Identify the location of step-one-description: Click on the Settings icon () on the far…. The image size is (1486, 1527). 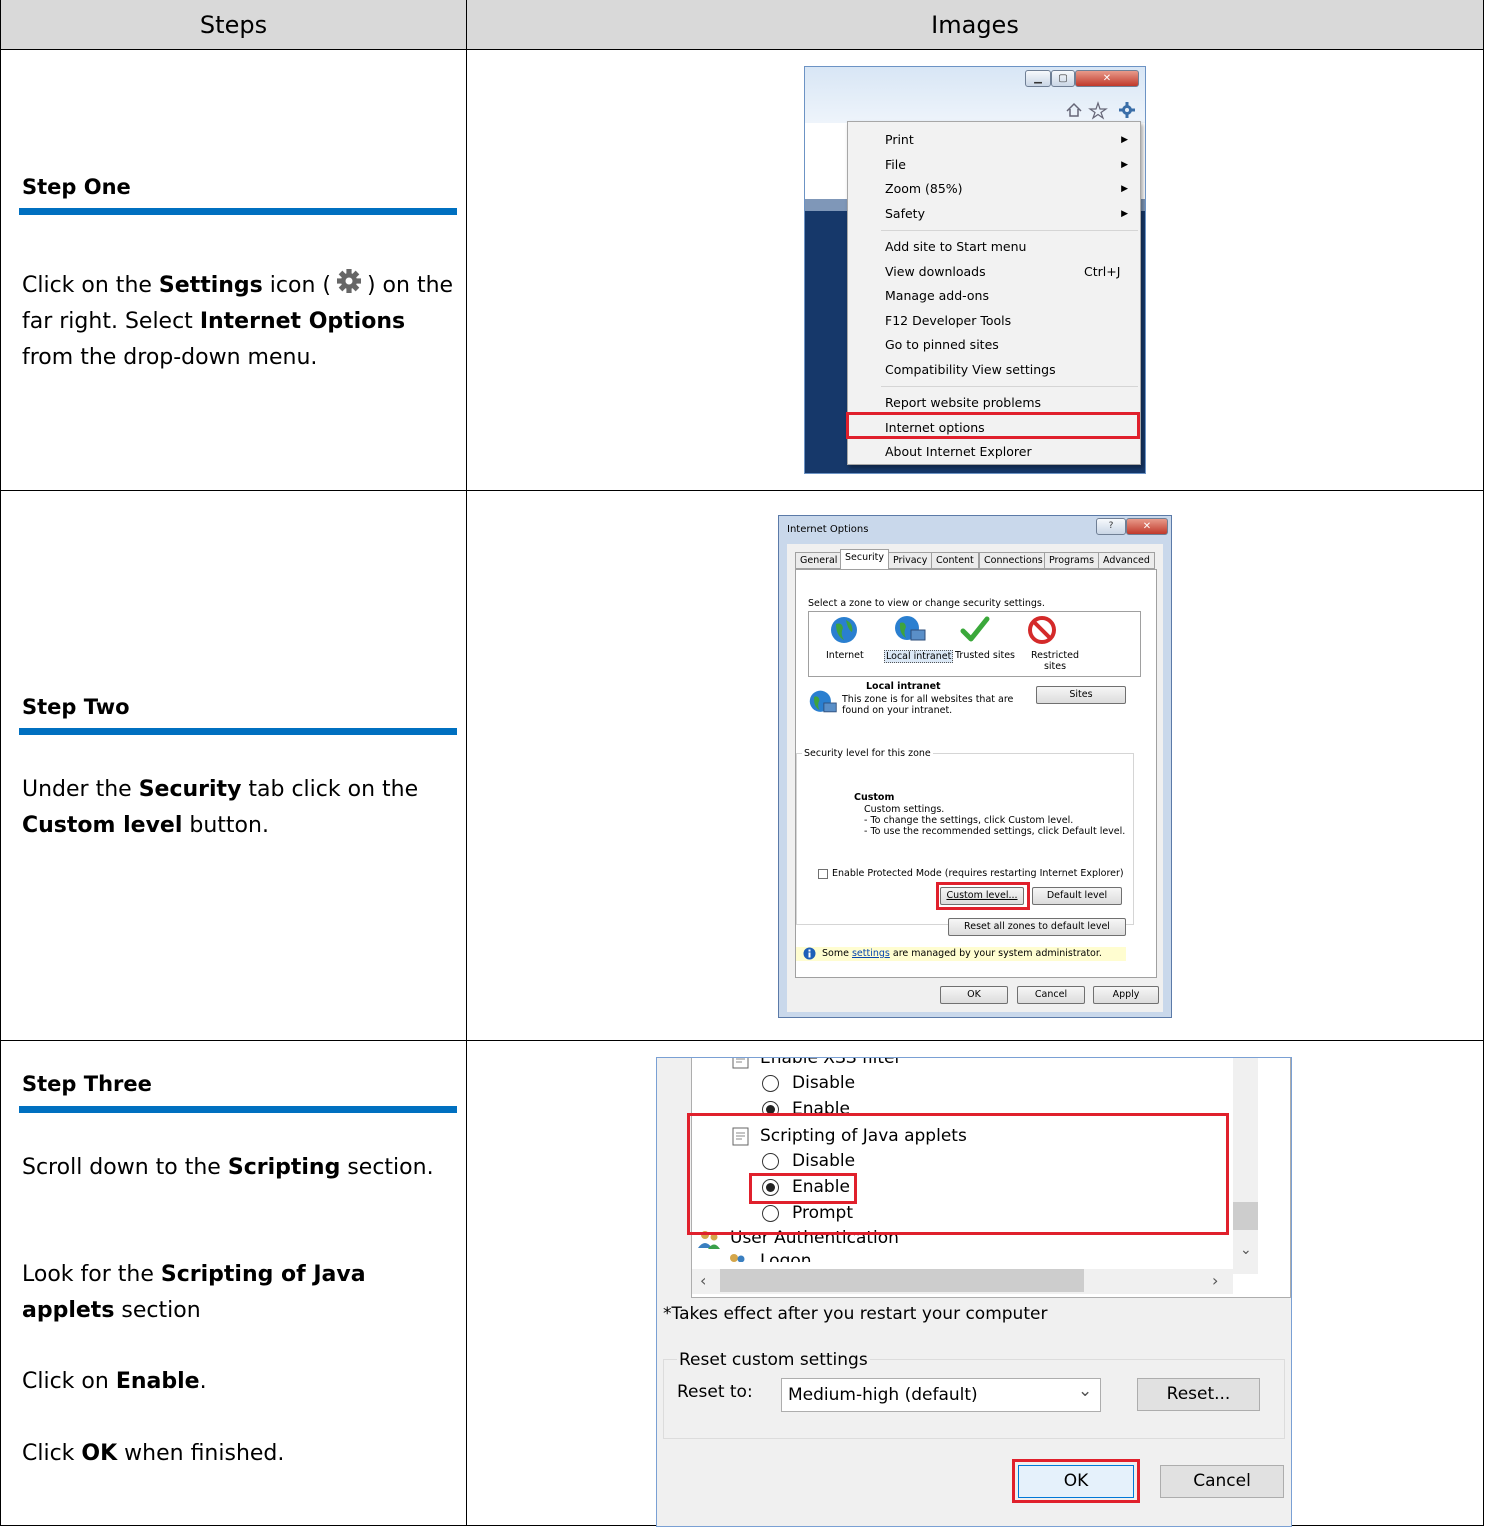
(242, 321).